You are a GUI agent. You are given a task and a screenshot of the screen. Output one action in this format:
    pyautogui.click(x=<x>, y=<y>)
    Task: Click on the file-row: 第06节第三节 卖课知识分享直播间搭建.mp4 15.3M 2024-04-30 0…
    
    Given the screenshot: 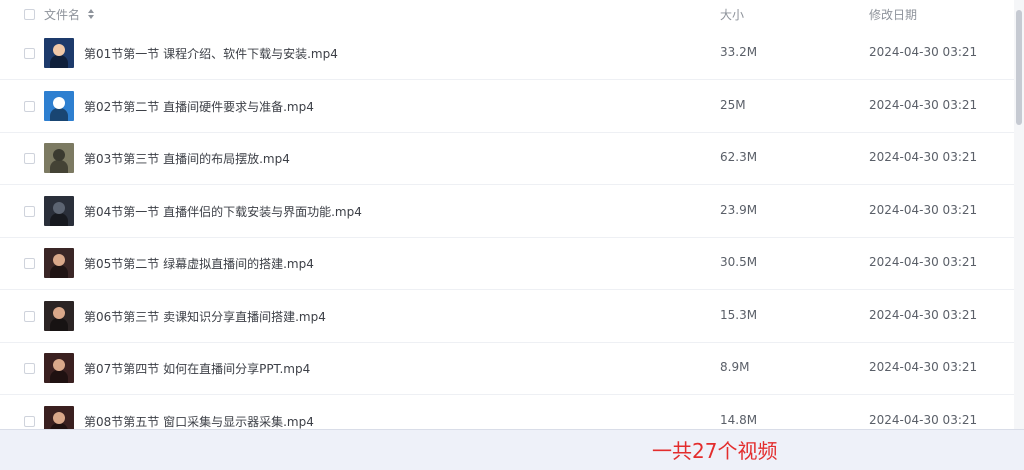 What is the action you would take?
    pyautogui.click(x=507, y=317)
    